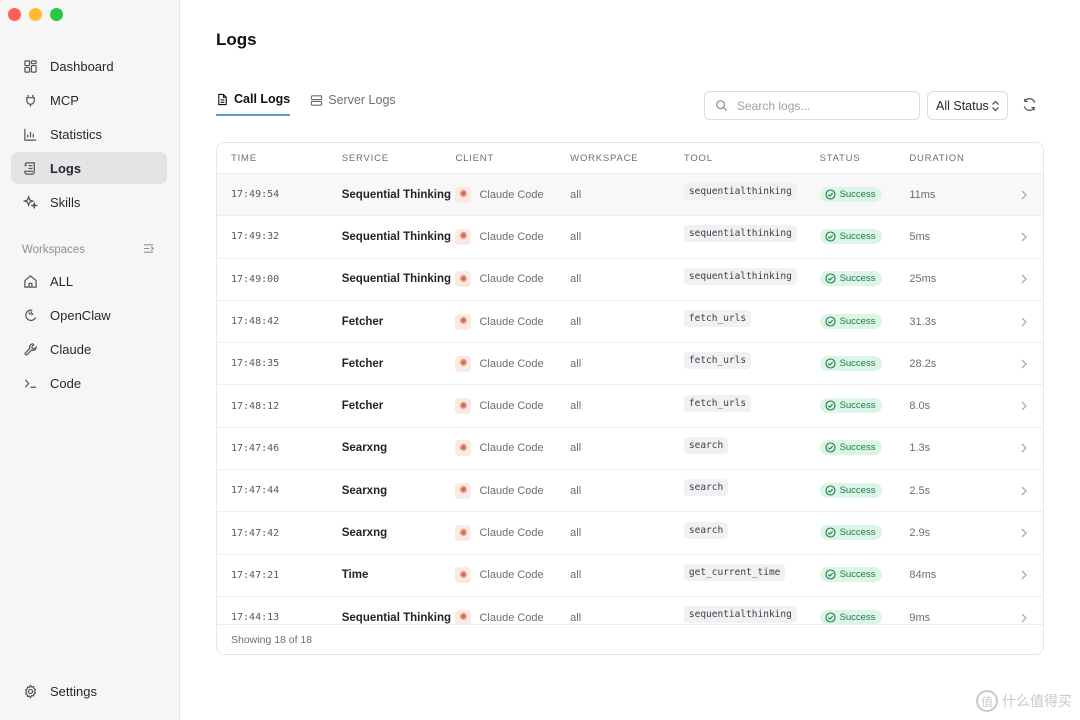  I want to click on cell-service: Time, so click(355, 575).